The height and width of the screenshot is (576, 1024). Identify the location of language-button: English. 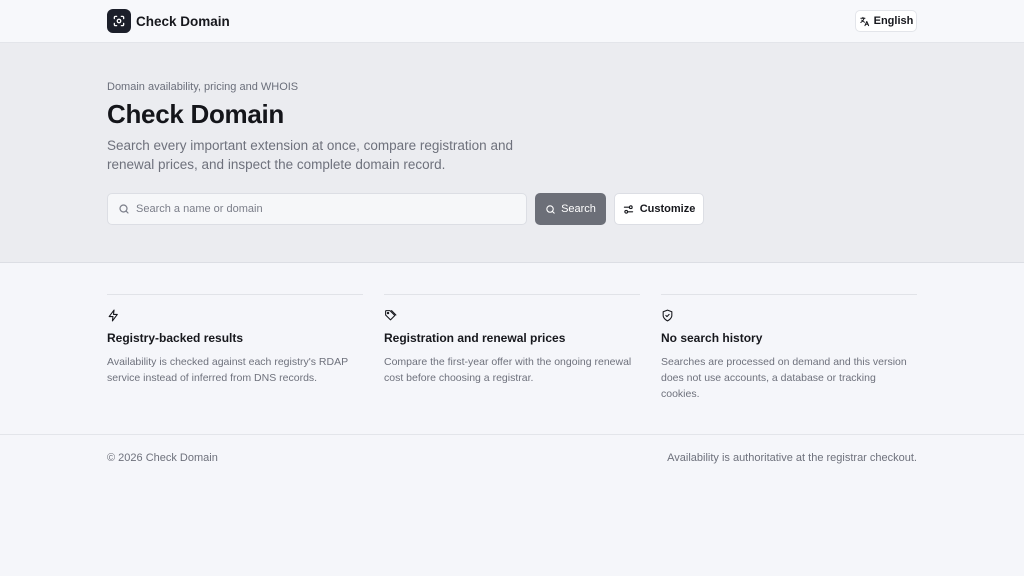
(886, 21).